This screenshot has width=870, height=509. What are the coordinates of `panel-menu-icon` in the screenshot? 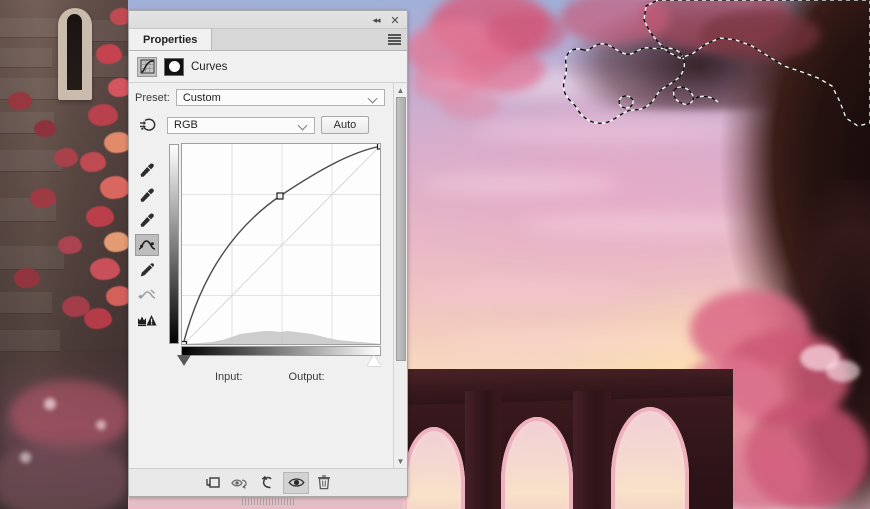 It's located at (394, 39).